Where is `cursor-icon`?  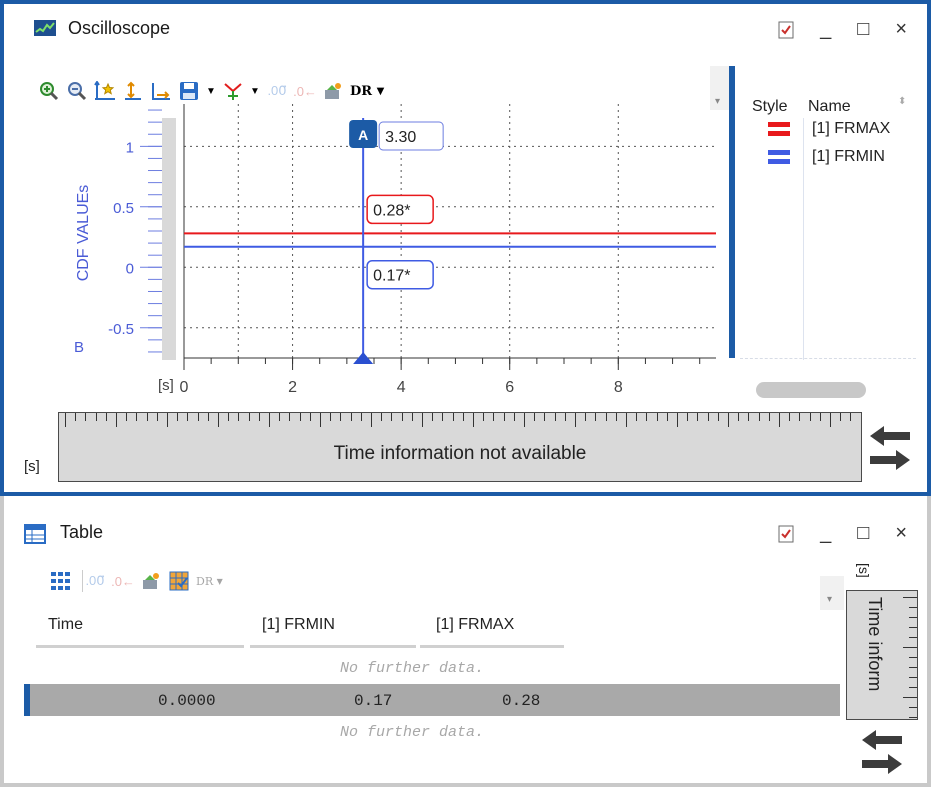 cursor-icon is located at coordinates (233, 91).